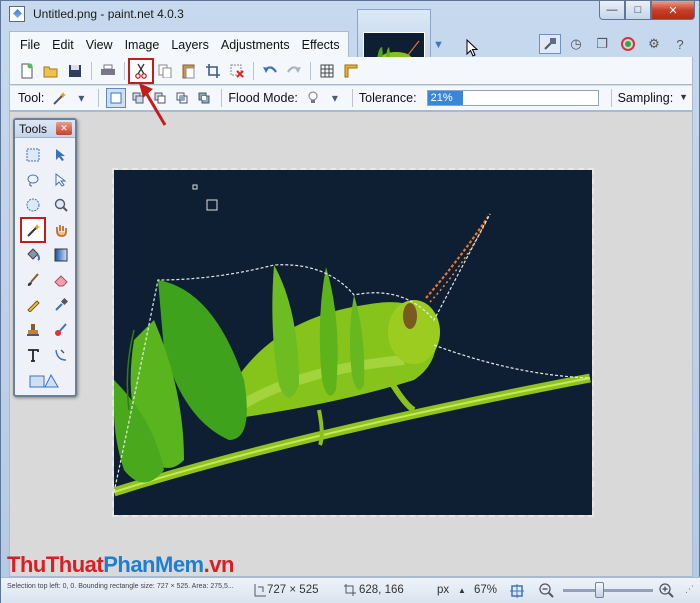 This screenshot has width=700, height=603. Describe the element at coordinates (615, 44) in the screenshot. I see `window-tools: ◷ ❐ ⚙ ?` at that location.